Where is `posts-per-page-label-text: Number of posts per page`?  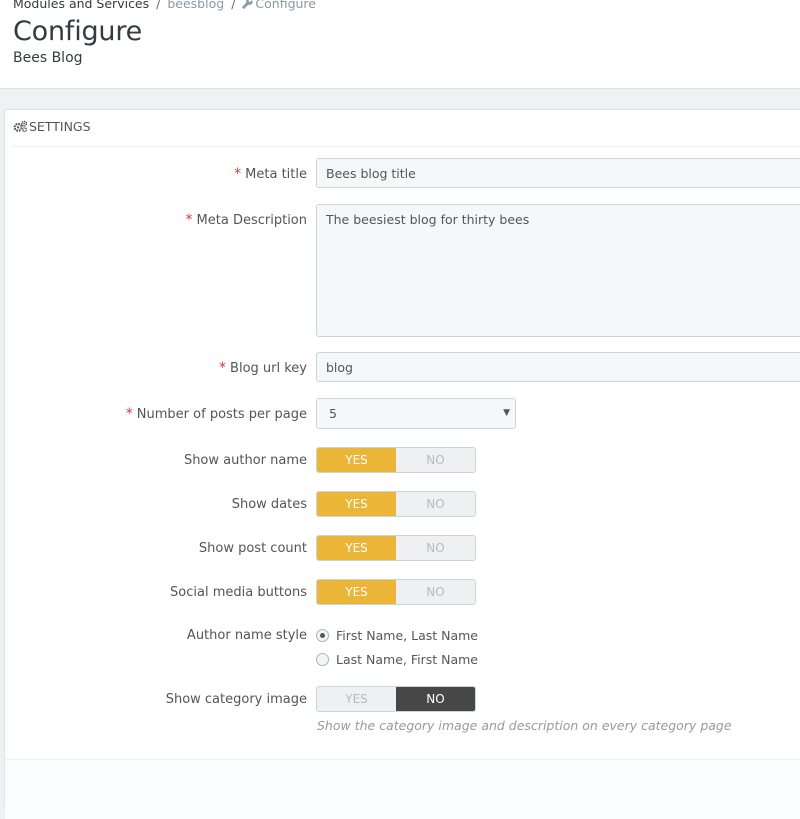
posts-per-page-label-text: Number of posts per page is located at coordinates (221, 414).